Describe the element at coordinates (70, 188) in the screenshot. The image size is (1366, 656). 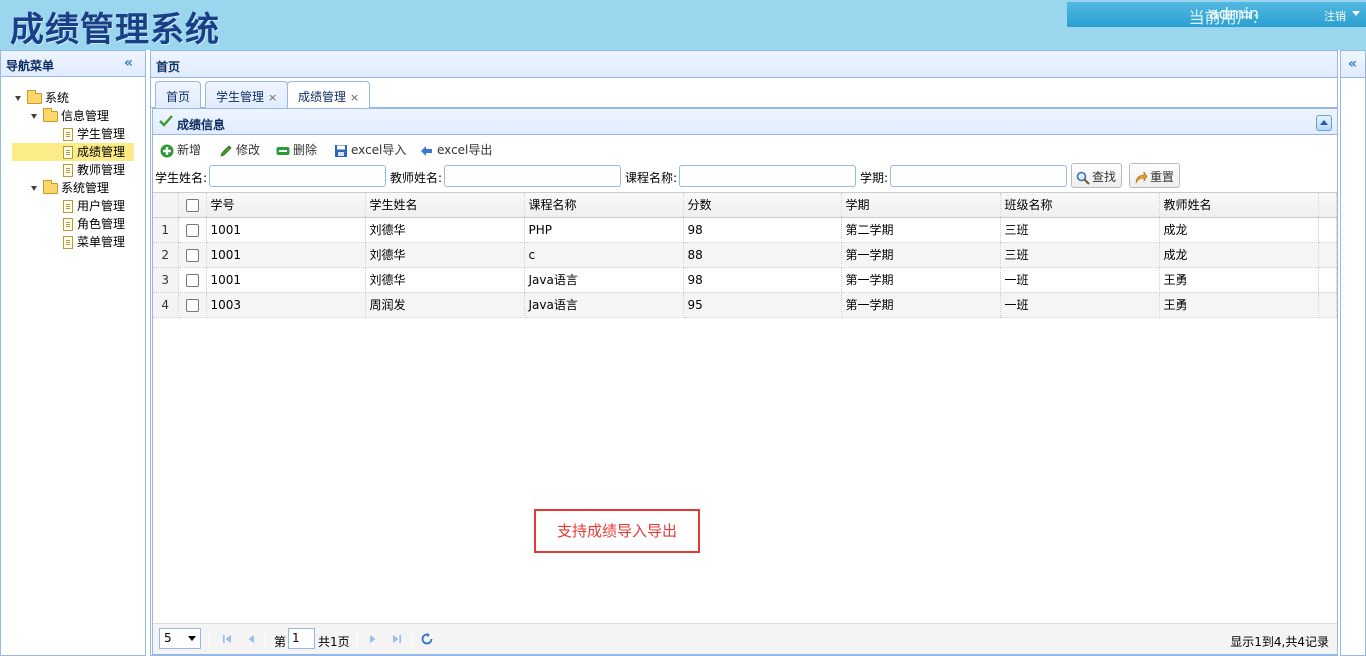
I see `tree-node-system-management: 系统管理` at that location.